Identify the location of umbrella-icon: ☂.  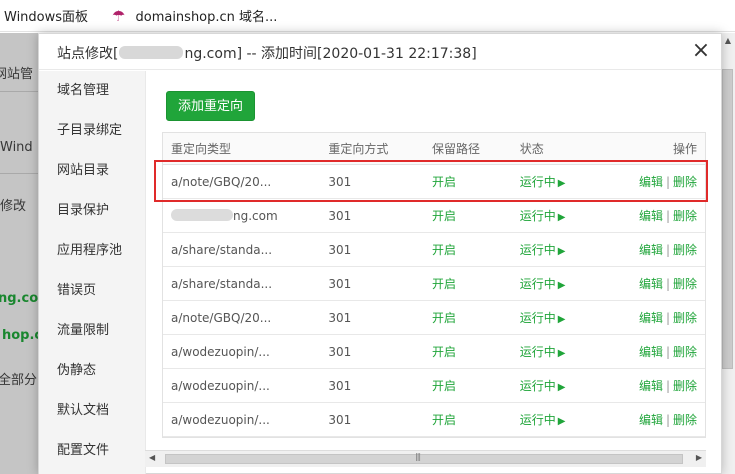
(119, 15).